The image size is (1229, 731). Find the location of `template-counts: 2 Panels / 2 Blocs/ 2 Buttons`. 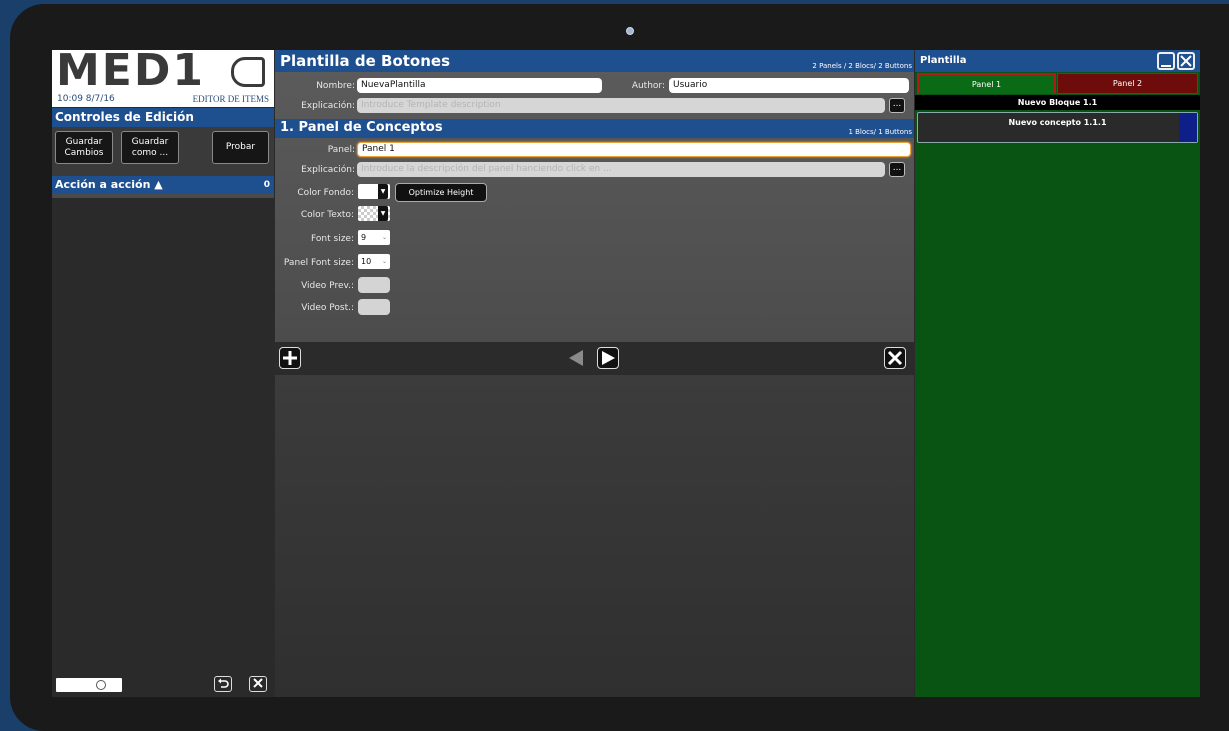

template-counts: 2 Panels / 2 Blocs/ 2 Buttons is located at coordinates (862, 66).